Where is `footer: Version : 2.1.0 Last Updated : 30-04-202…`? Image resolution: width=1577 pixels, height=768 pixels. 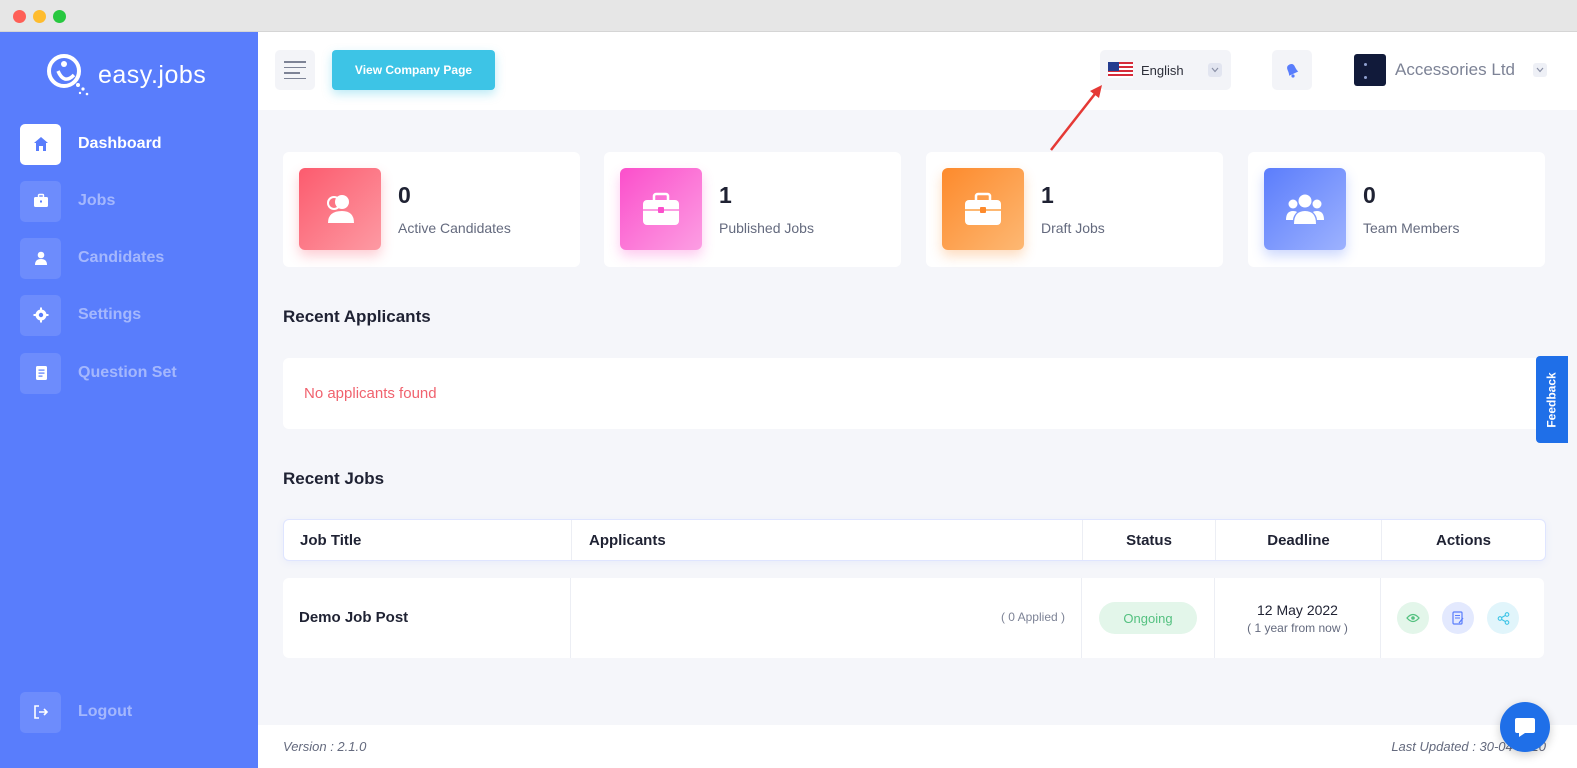
footer: Version : 2.1.0 Last Updated : 30-04-202… is located at coordinates (917, 746).